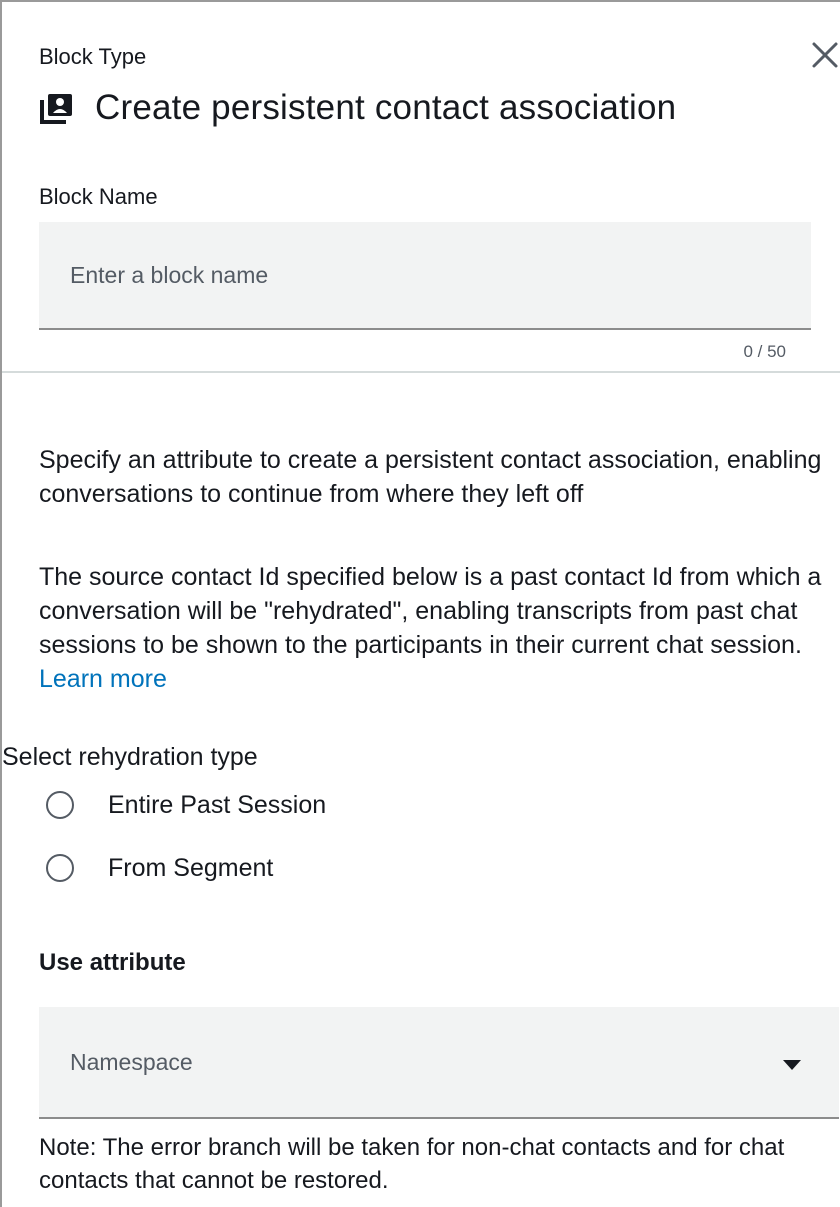  What do you see at coordinates (439, 1063) in the screenshot?
I see `namespace-dropdown: Namespace` at bounding box center [439, 1063].